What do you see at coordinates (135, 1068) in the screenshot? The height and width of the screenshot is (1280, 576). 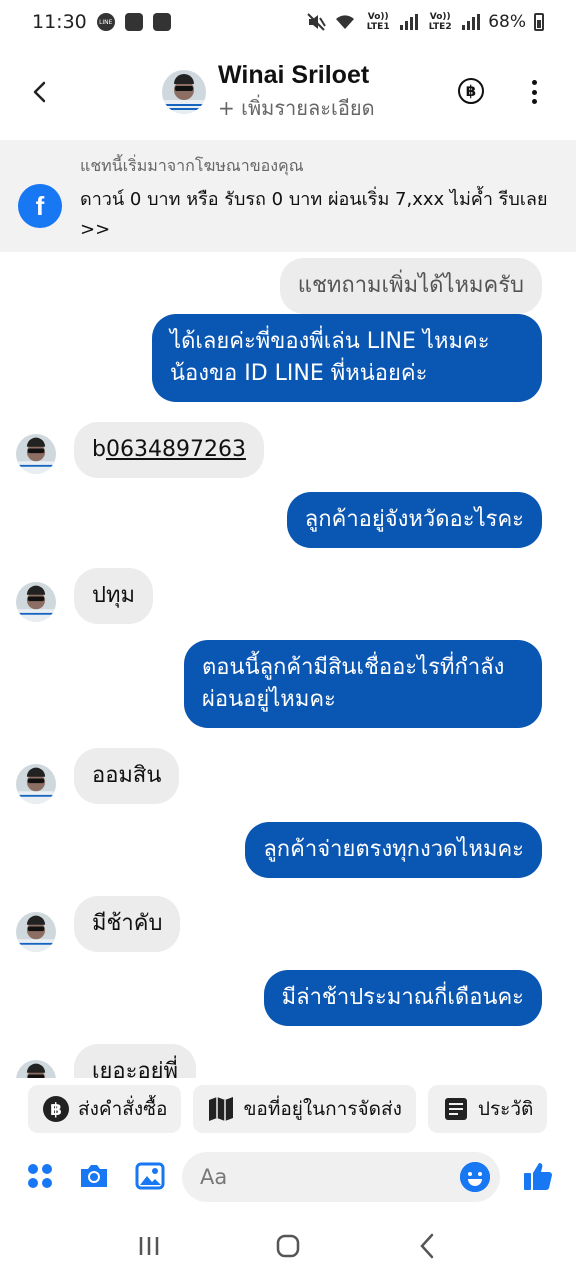 I see `message-text: เยอะอยู่พี่` at bounding box center [135, 1068].